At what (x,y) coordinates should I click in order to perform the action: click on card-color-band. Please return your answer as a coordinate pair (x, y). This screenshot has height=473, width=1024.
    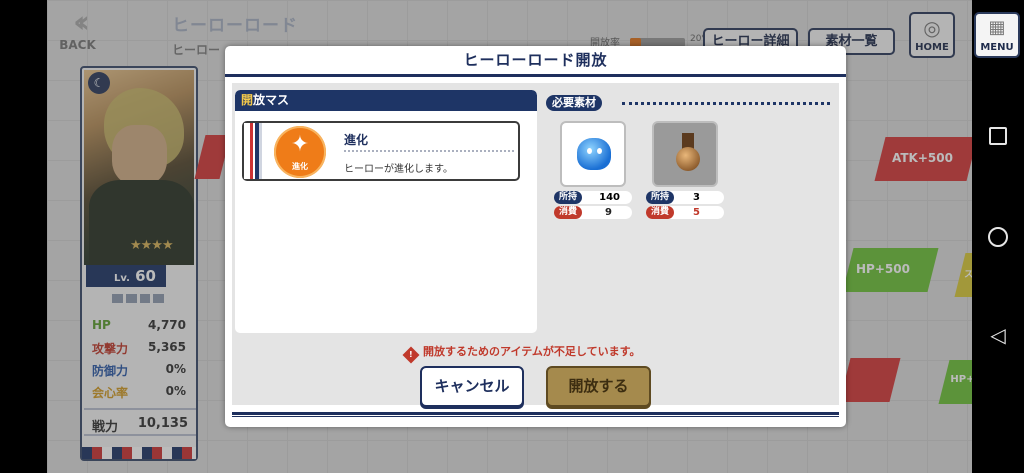
    Looking at the image, I should click on (253, 151).